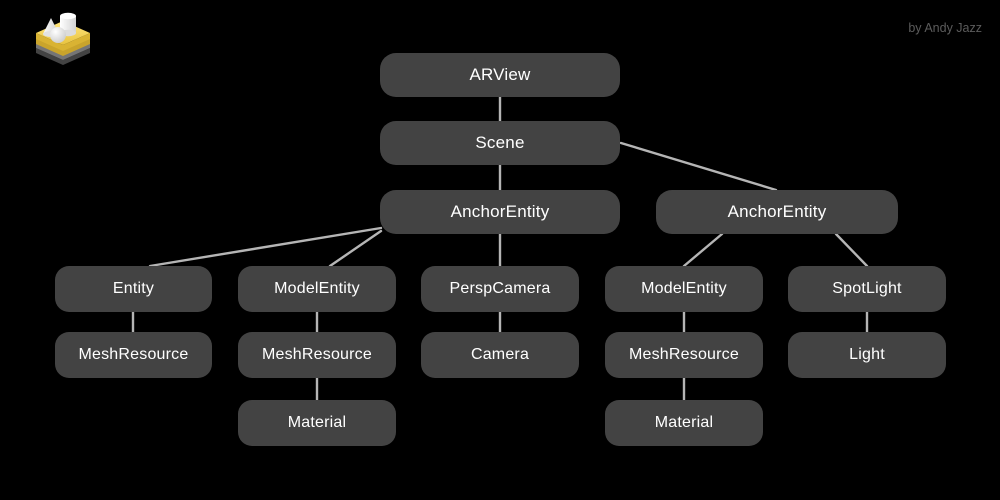  I want to click on node-entity: Entity, so click(133, 289).